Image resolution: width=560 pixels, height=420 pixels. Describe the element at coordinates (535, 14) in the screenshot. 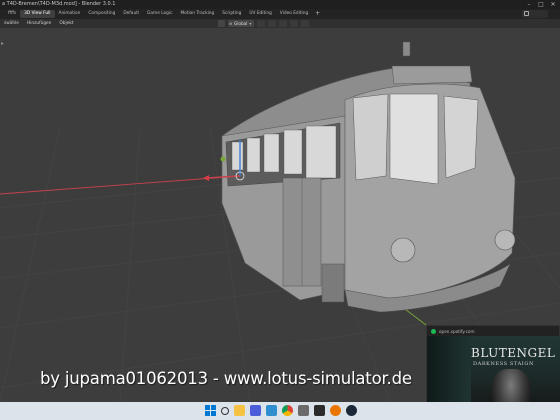

I see `scene-selector` at that location.